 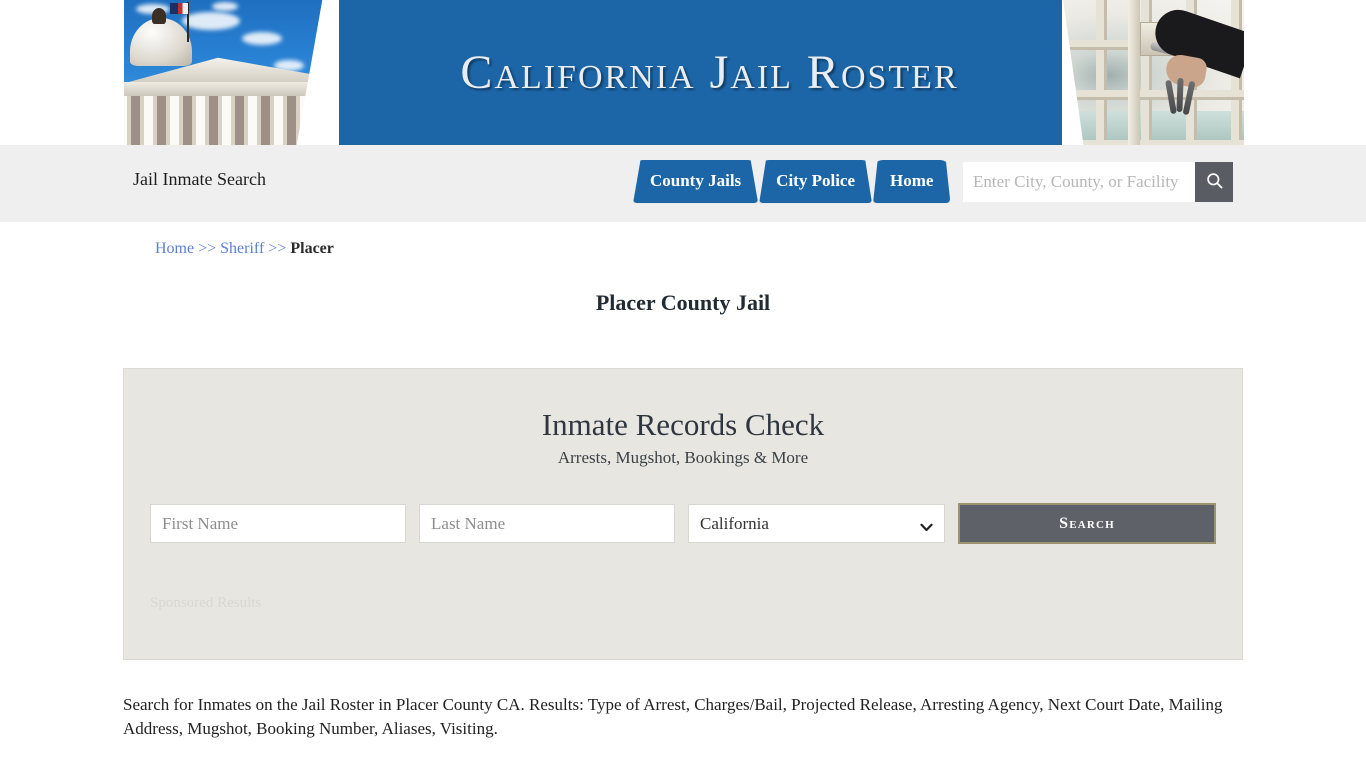 I want to click on nav-tab-county-jails: County Jails, so click(x=696, y=182).